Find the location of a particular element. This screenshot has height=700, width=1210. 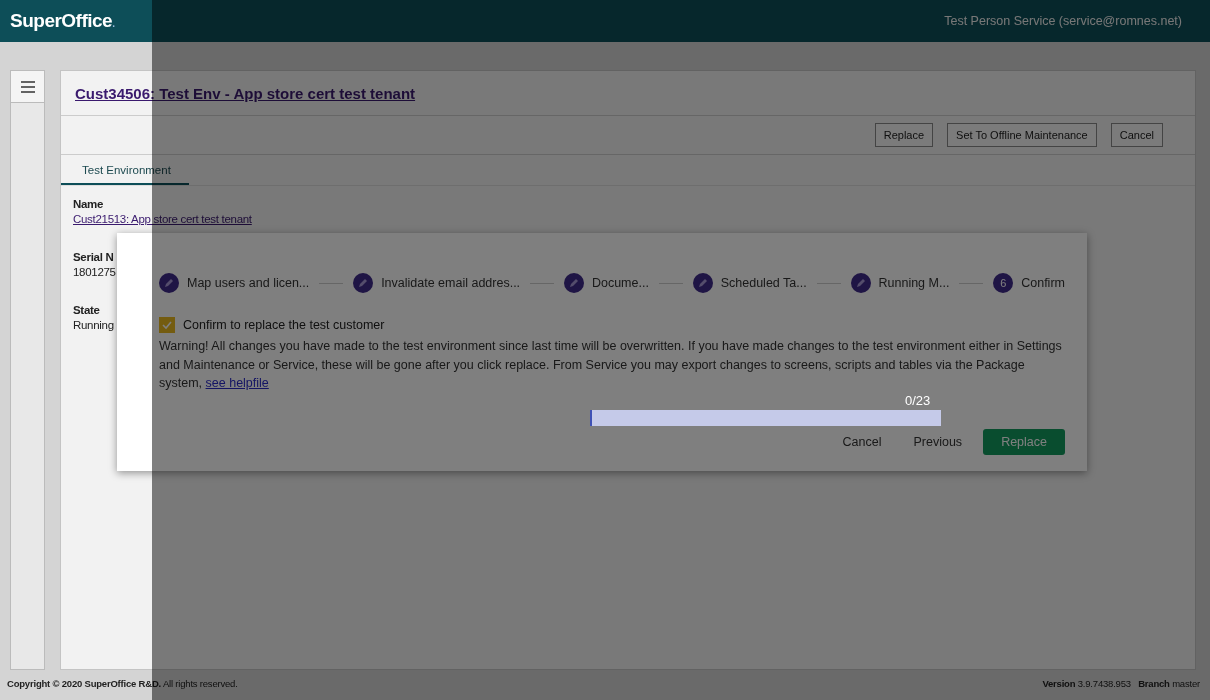

field-value: 1801275 is located at coordinates (94, 272).